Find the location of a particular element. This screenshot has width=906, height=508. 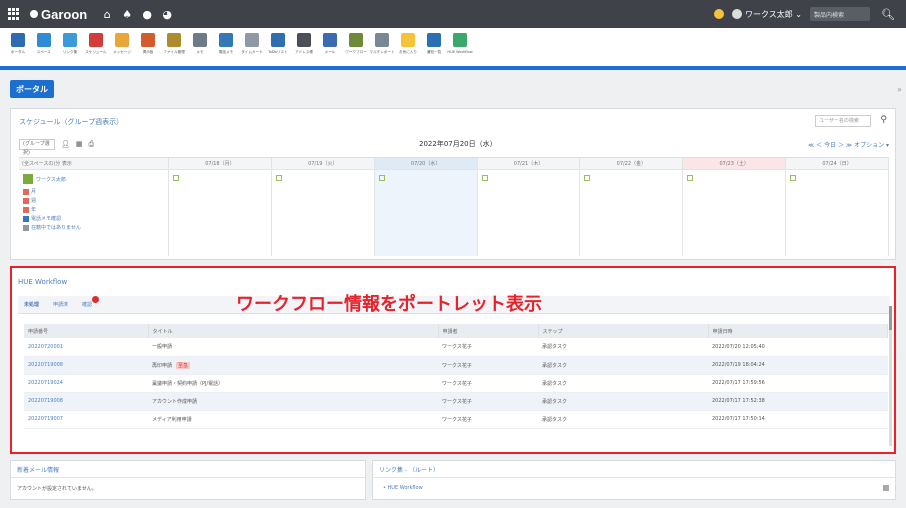

day-header: 07/18（月） is located at coordinates (220, 164).